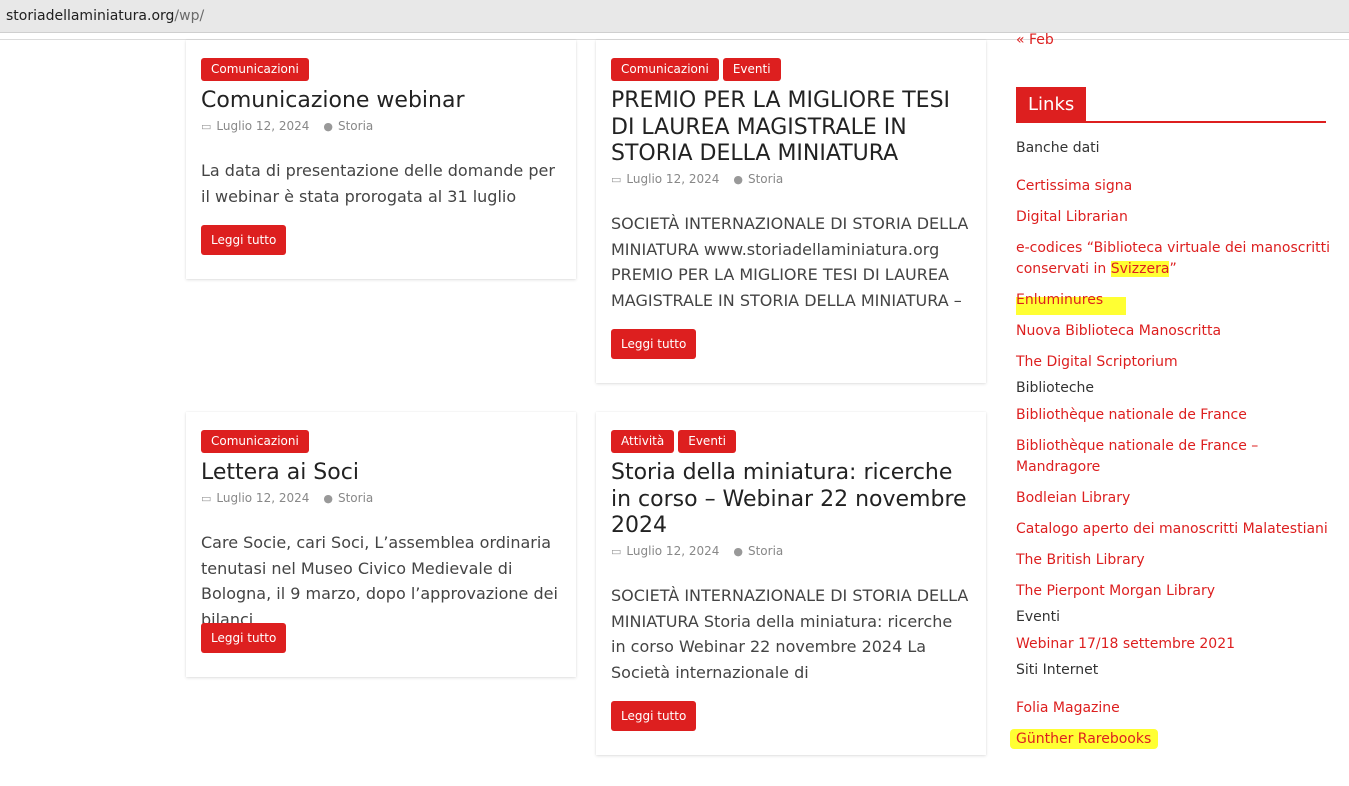 This screenshot has width=1349, height=786. Describe the element at coordinates (1072, 217) in the screenshot. I see `link-digital-librarian: Digital Librarian` at that location.